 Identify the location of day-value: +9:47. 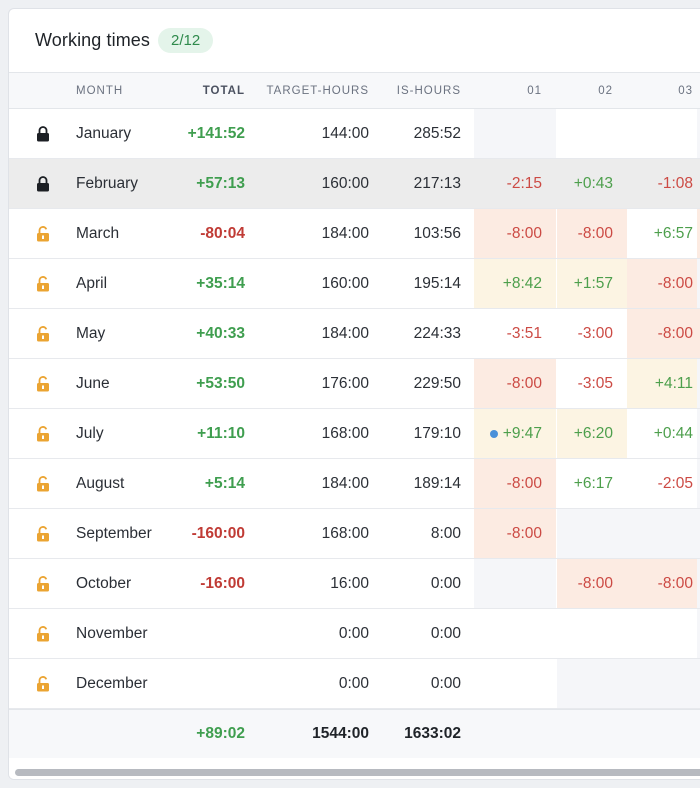
(522, 433).